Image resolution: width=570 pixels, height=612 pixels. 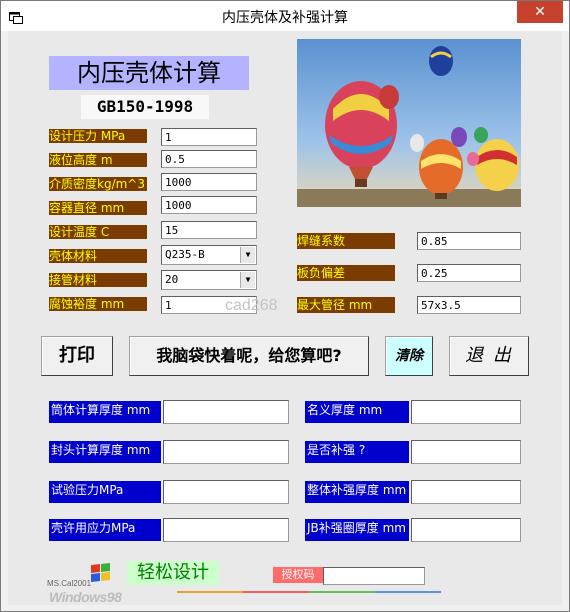 What do you see at coordinates (357, 412) in the screenshot?
I see `nominal-thickness-label: 名义厚度 mm` at bounding box center [357, 412].